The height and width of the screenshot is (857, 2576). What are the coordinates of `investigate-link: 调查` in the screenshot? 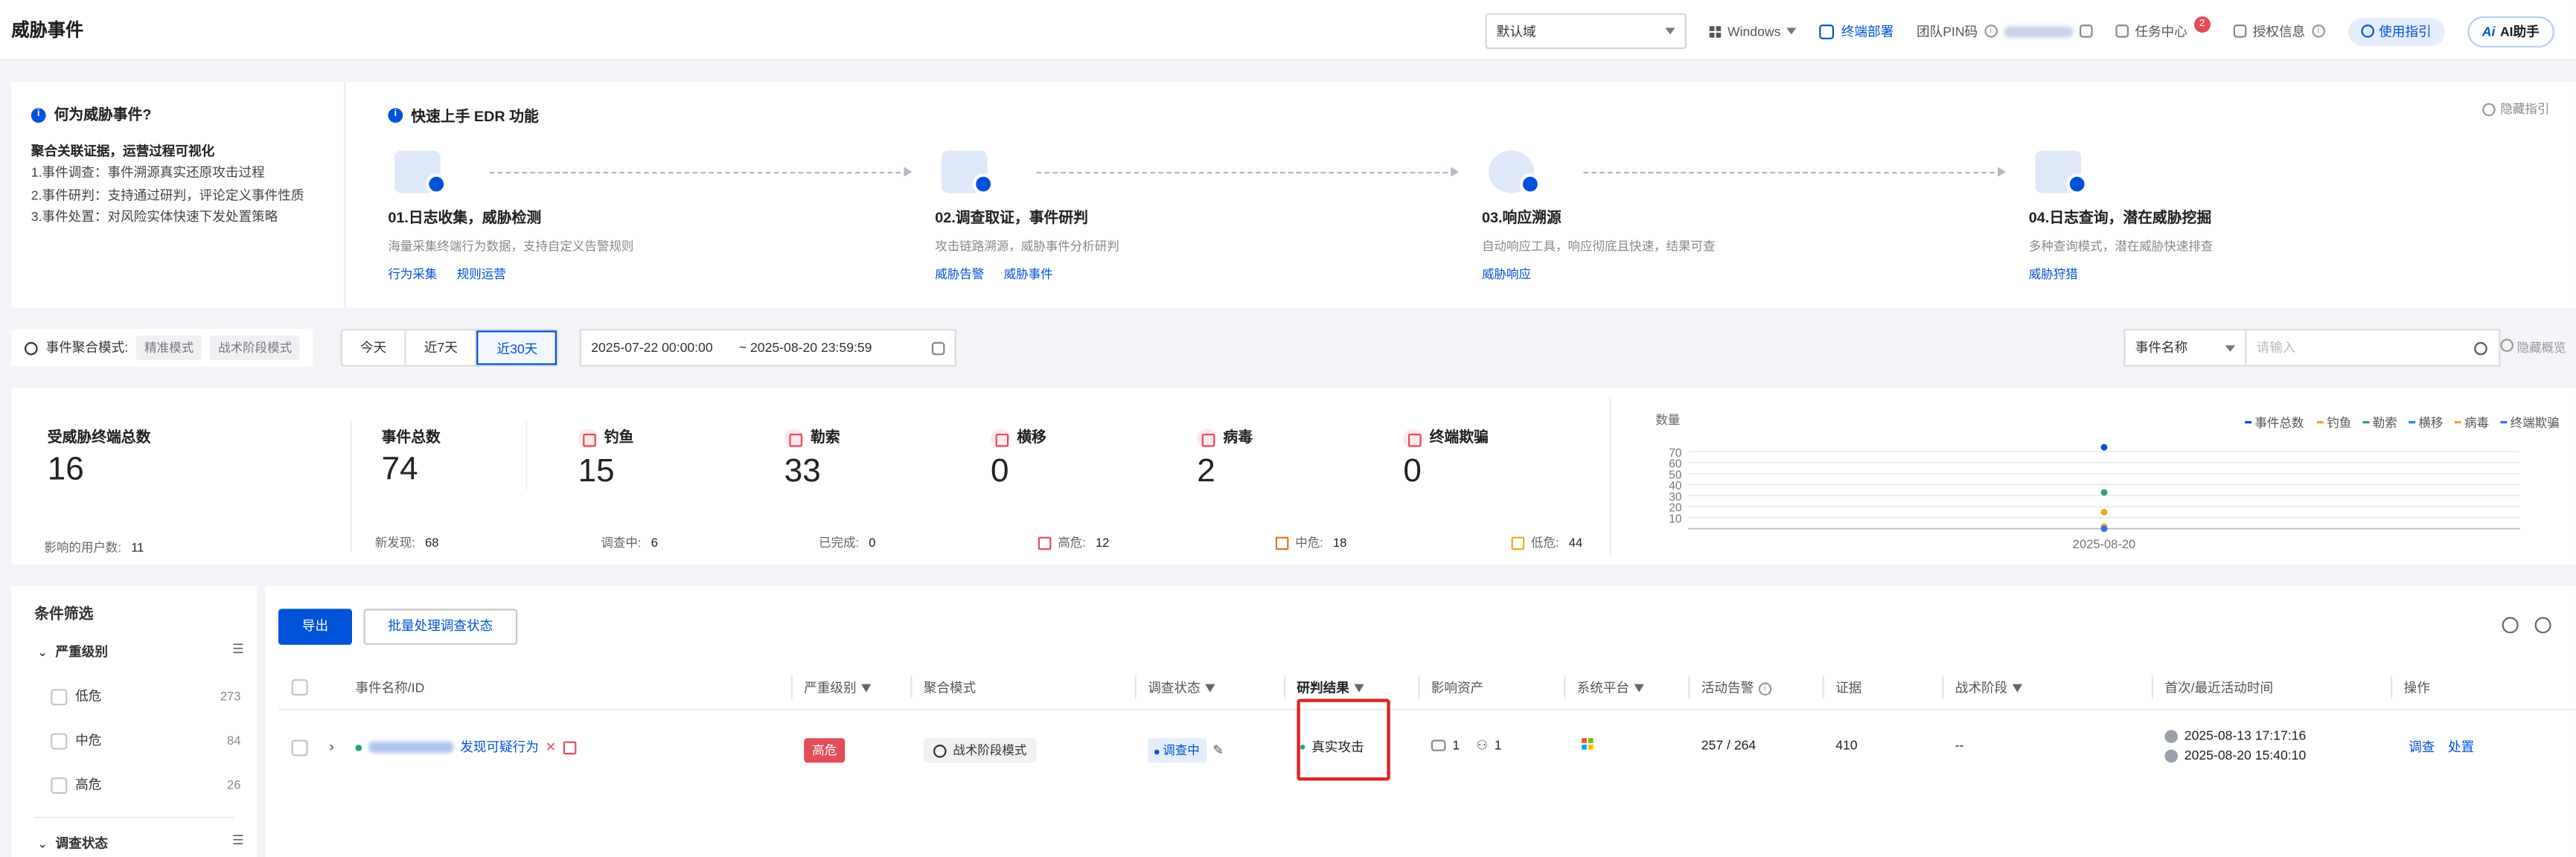 It's located at (2422, 747).